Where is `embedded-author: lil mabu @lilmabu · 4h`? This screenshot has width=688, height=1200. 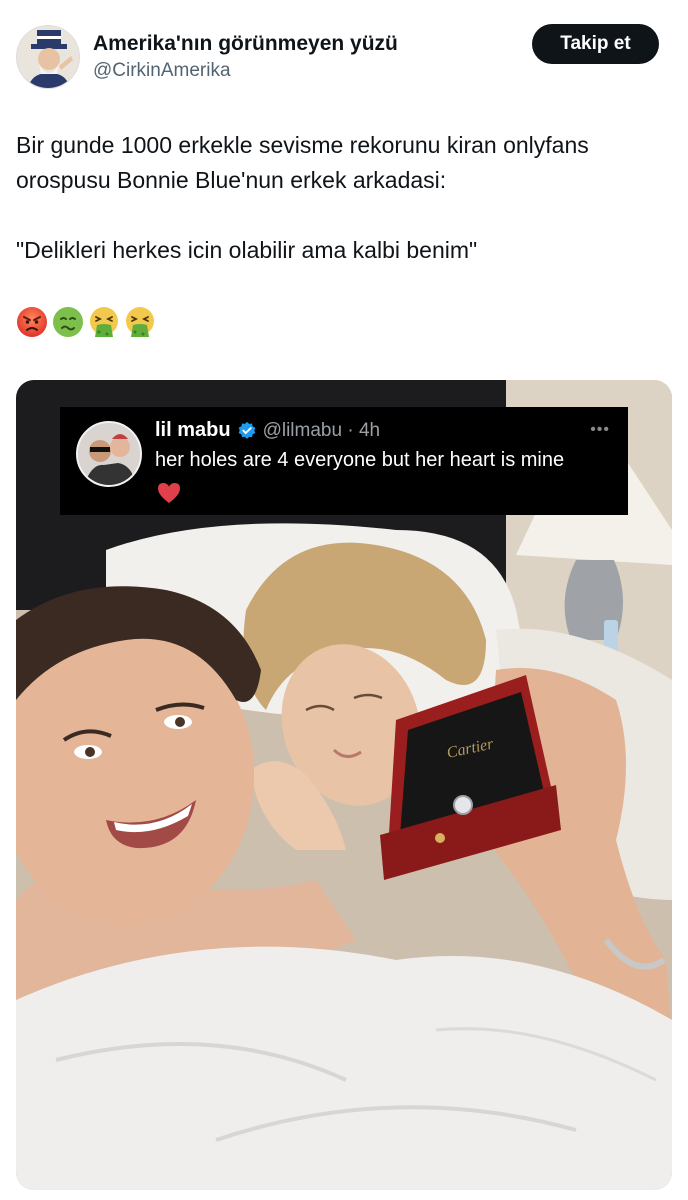
embedded-author: lil mabu @lilmabu · 4h is located at coordinates (267, 430).